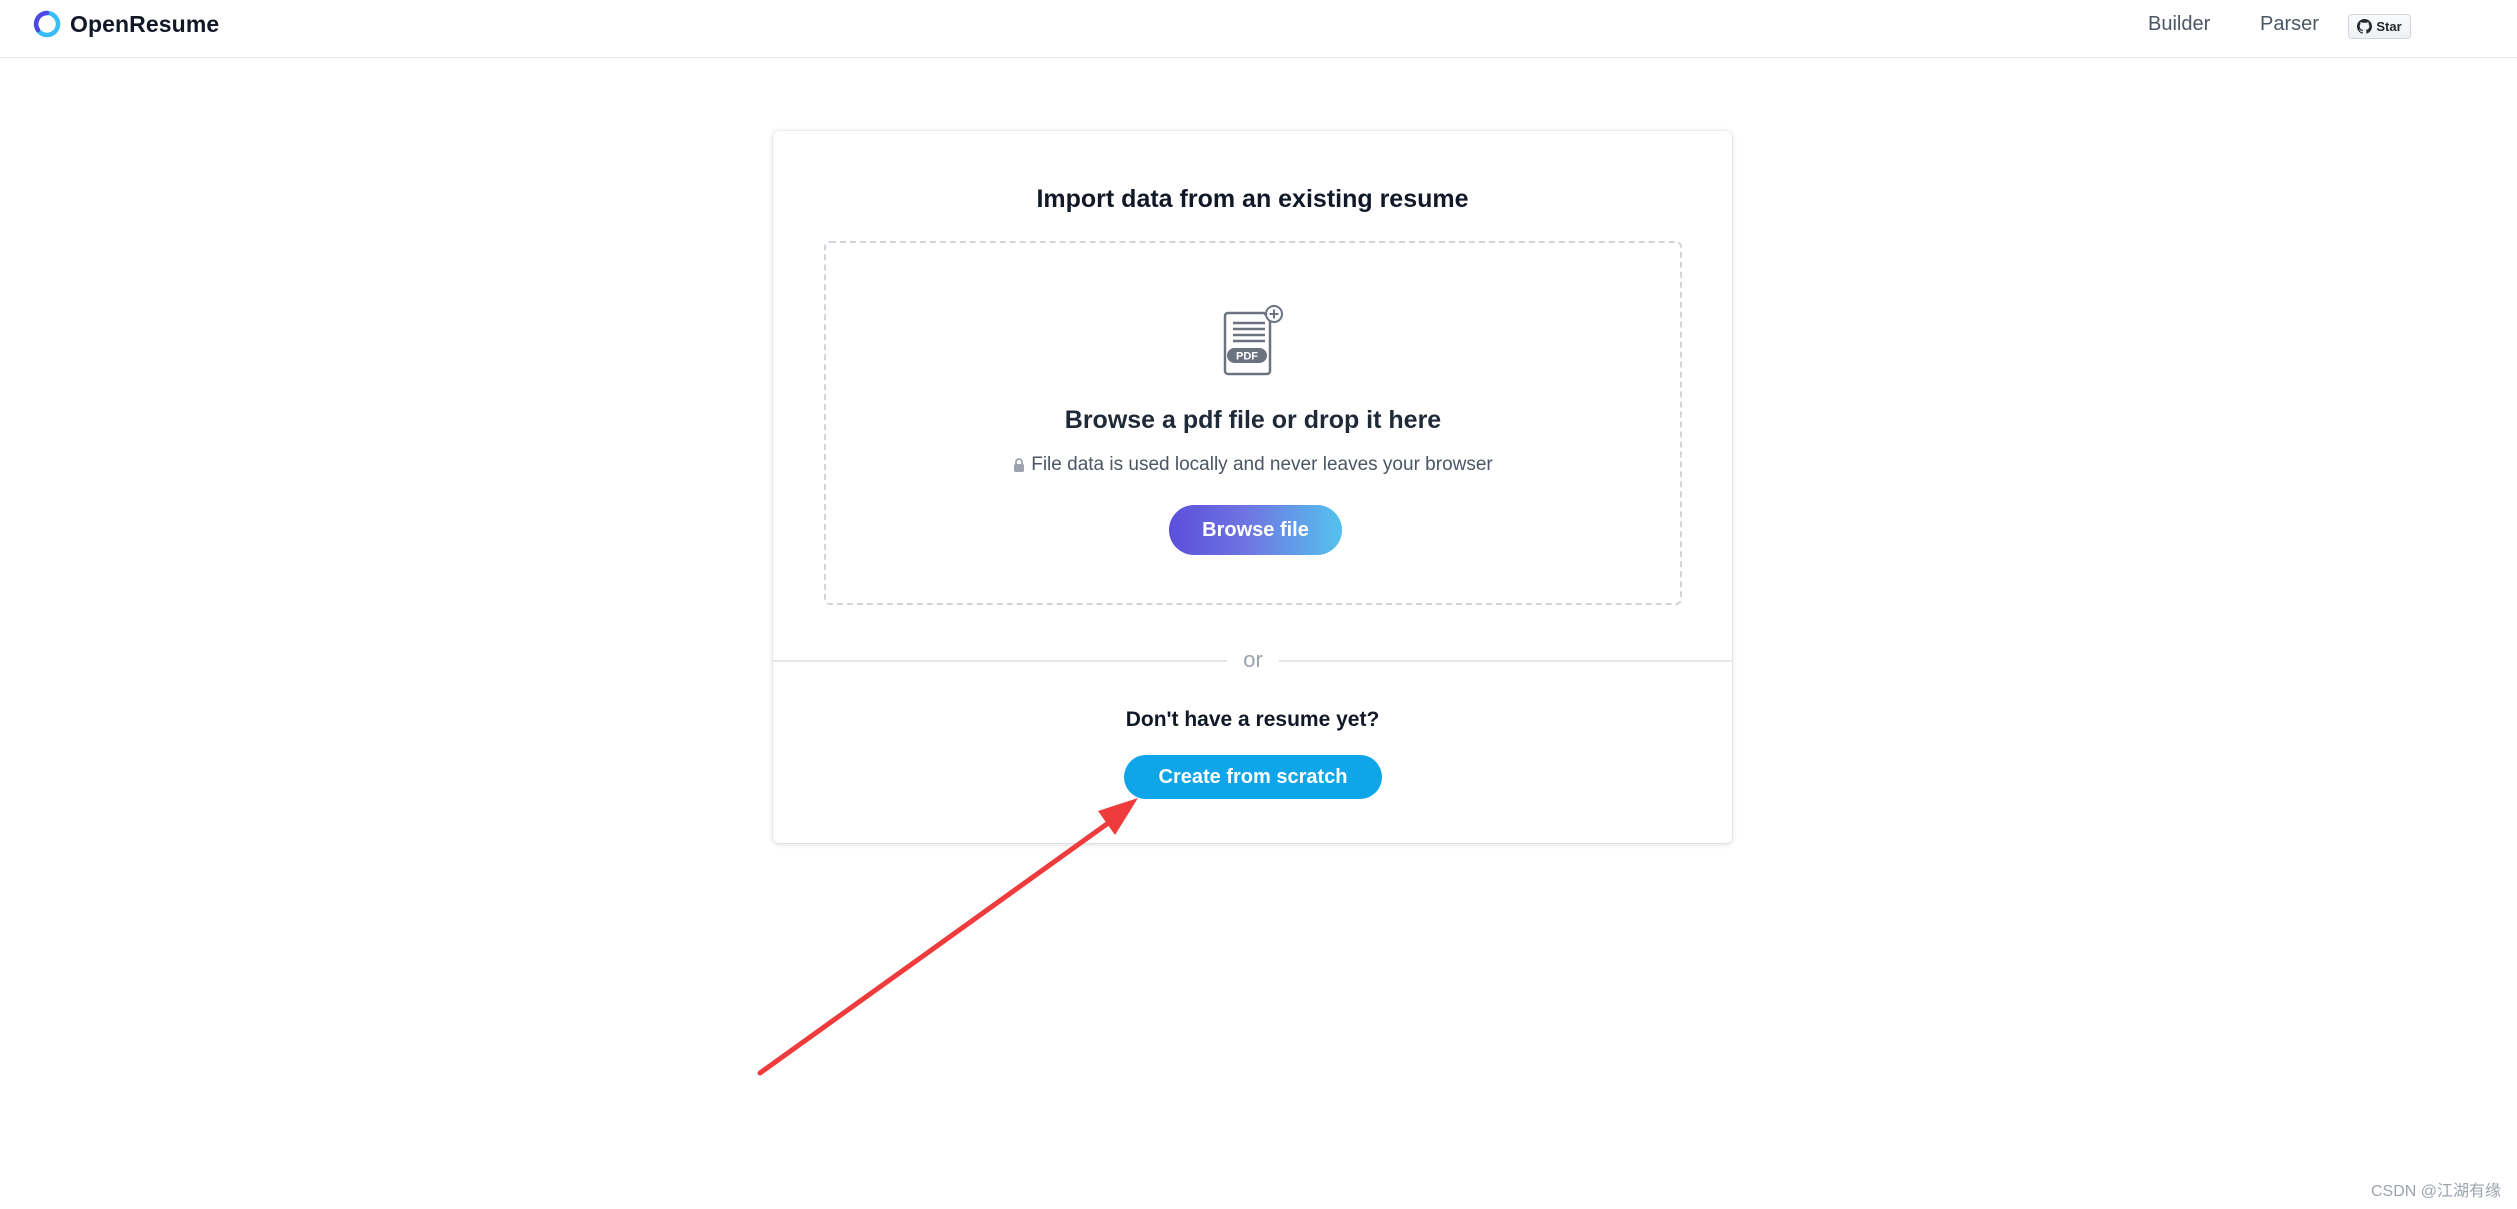 This screenshot has width=2517, height=1209. I want to click on openresume-logo-icon, so click(47, 24).